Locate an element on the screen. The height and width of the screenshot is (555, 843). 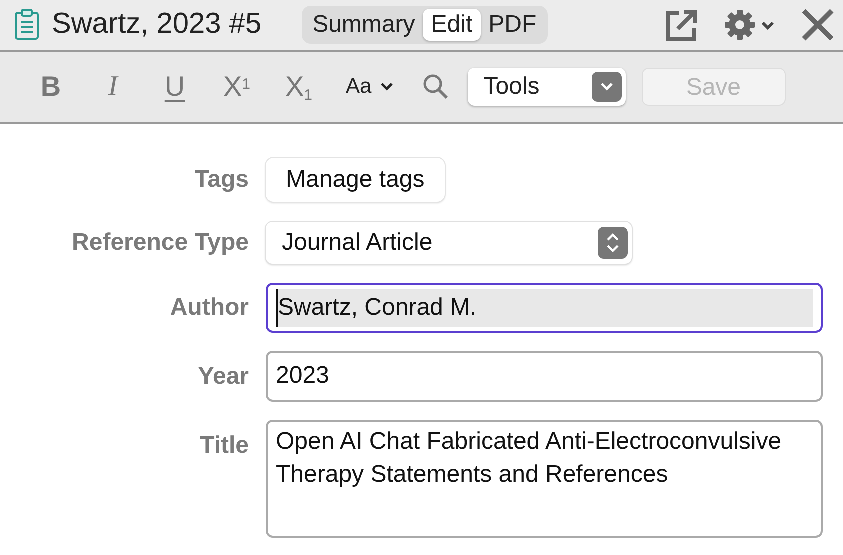
field-label: Year is located at coordinates (223, 377).